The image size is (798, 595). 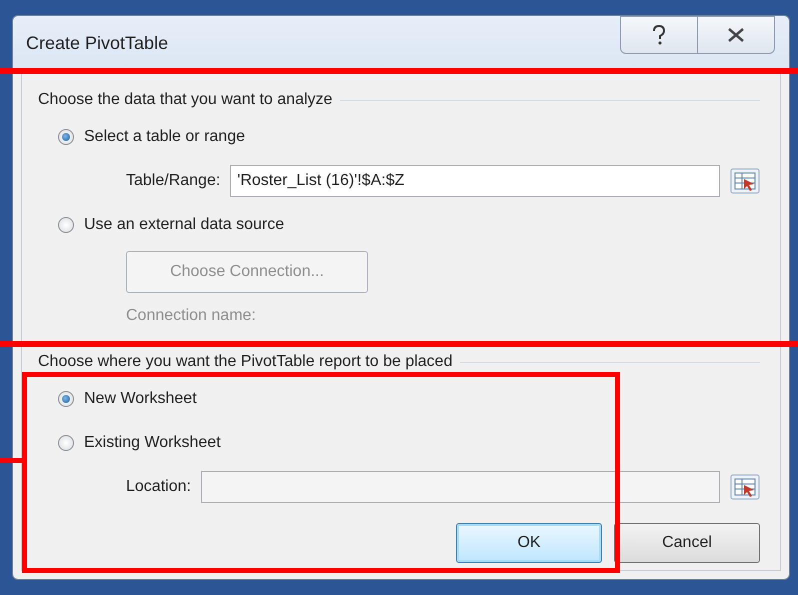 I want to click on radio-label: New Worksheet, so click(x=140, y=399).